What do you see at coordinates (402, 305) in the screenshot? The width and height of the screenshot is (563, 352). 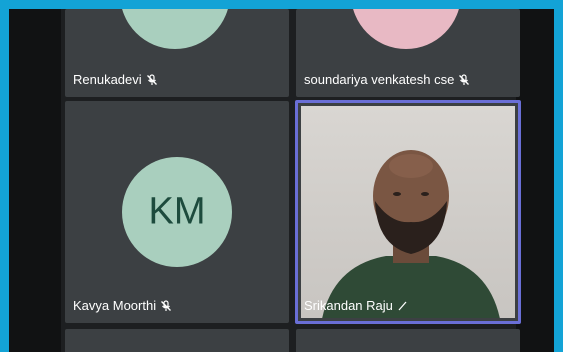 I see `speaking-indicator-icon` at bounding box center [402, 305].